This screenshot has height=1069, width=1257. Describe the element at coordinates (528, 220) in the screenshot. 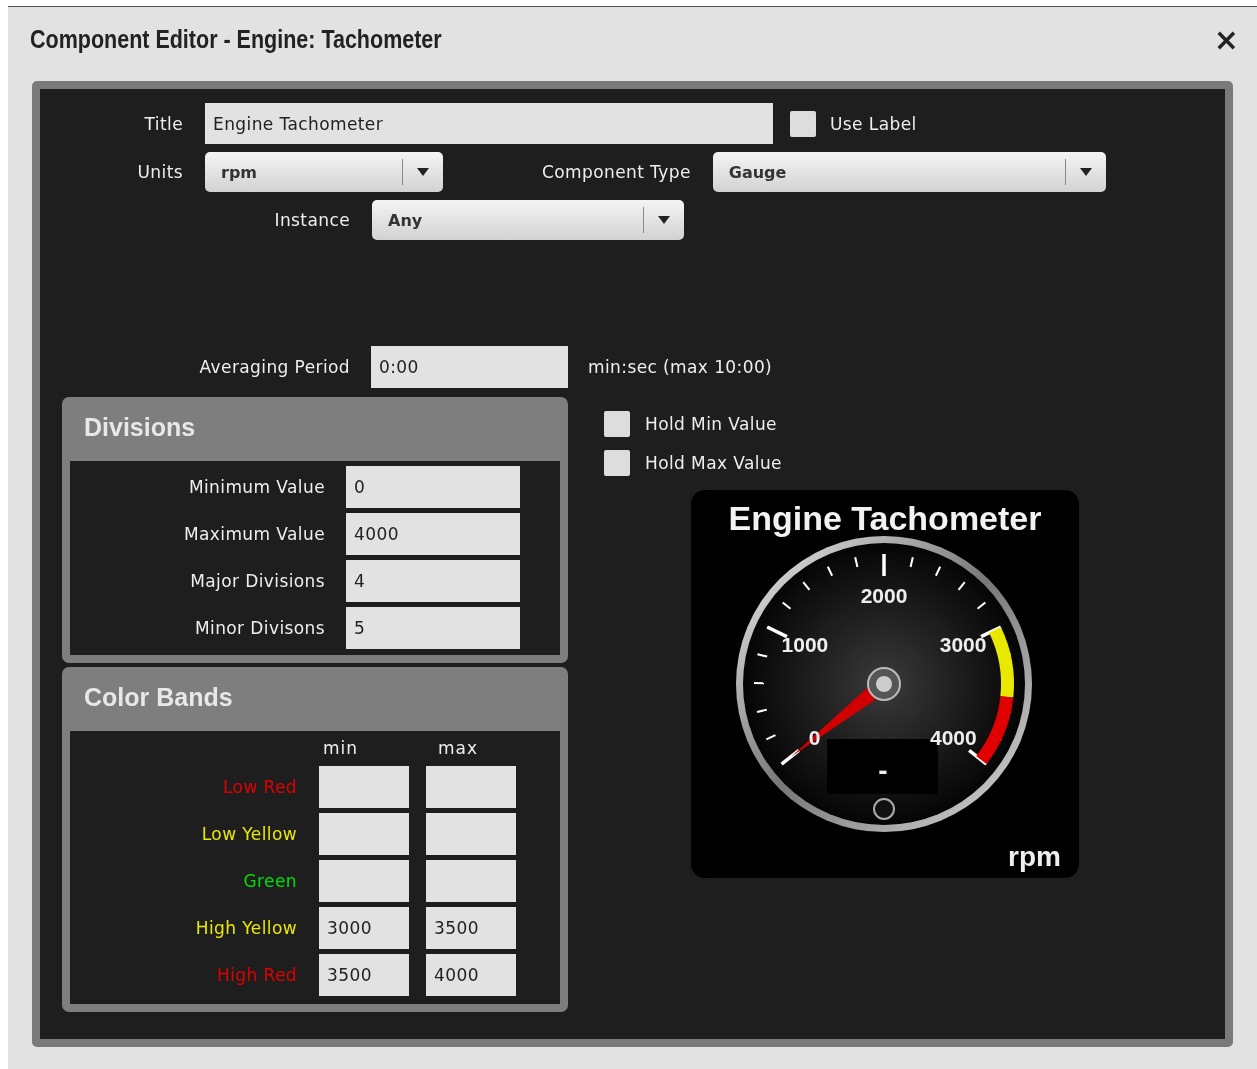

I see `instance-dropdown: Any` at that location.